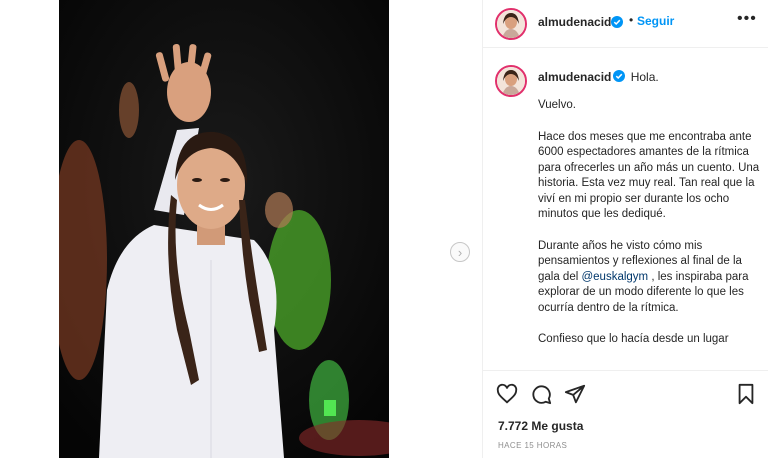  What do you see at coordinates (633, 339) in the screenshot?
I see `caption-paragraph: Confieso que lo hacía desde un lugar` at bounding box center [633, 339].